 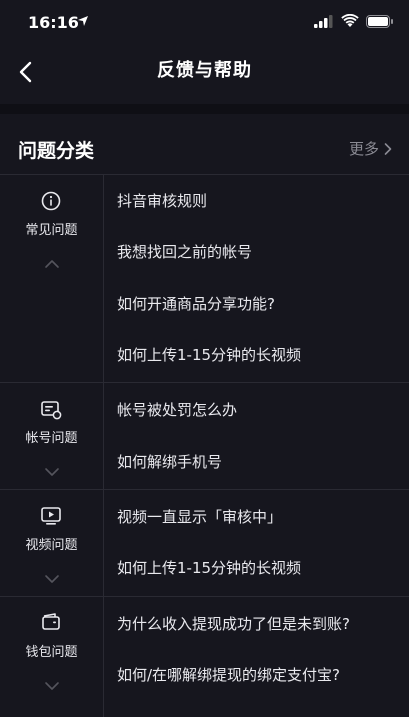 What do you see at coordinates (51, 201) in the screenshot?
I see `info-icon` at bounding box center [51, 201].